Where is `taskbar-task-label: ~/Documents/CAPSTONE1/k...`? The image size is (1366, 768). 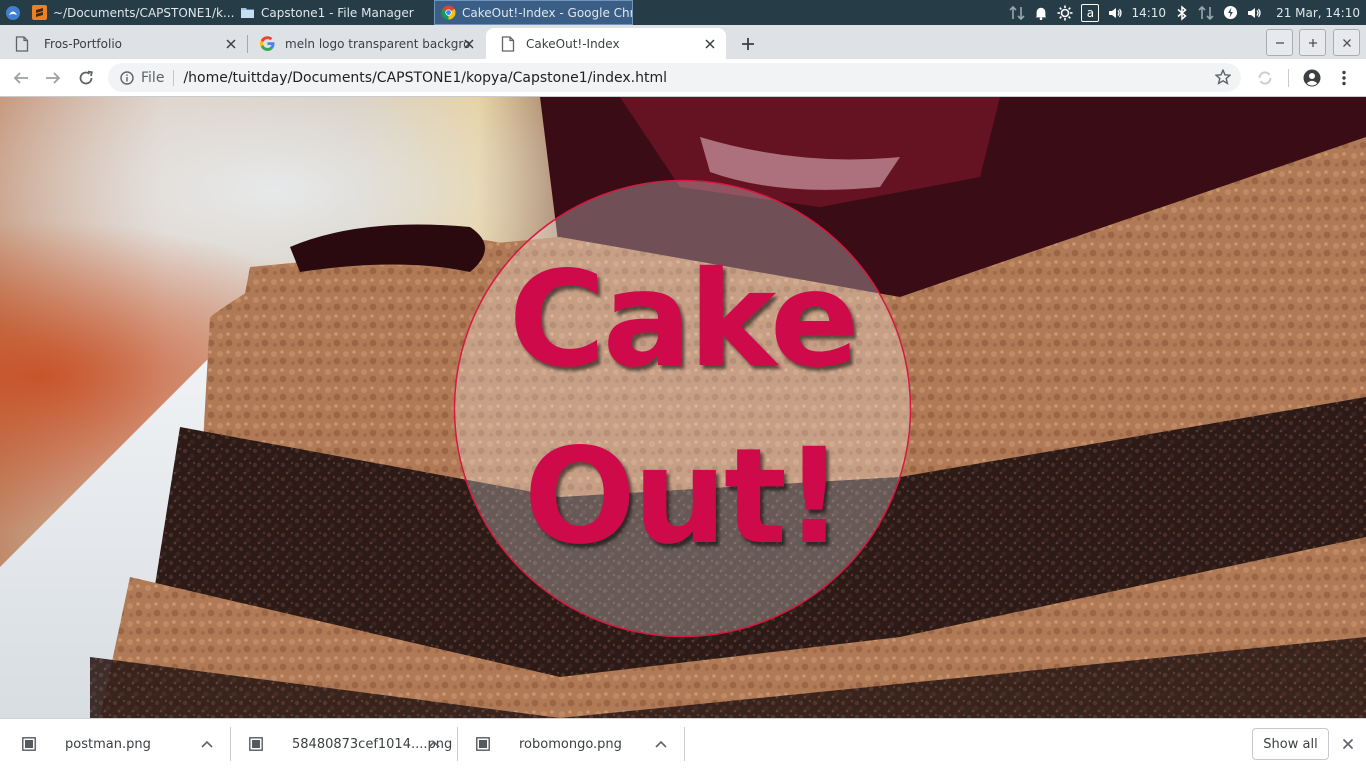 taskbar-task-label: ~/Documents/CAPSTONE1/k... is located at coordinates (143, 12).